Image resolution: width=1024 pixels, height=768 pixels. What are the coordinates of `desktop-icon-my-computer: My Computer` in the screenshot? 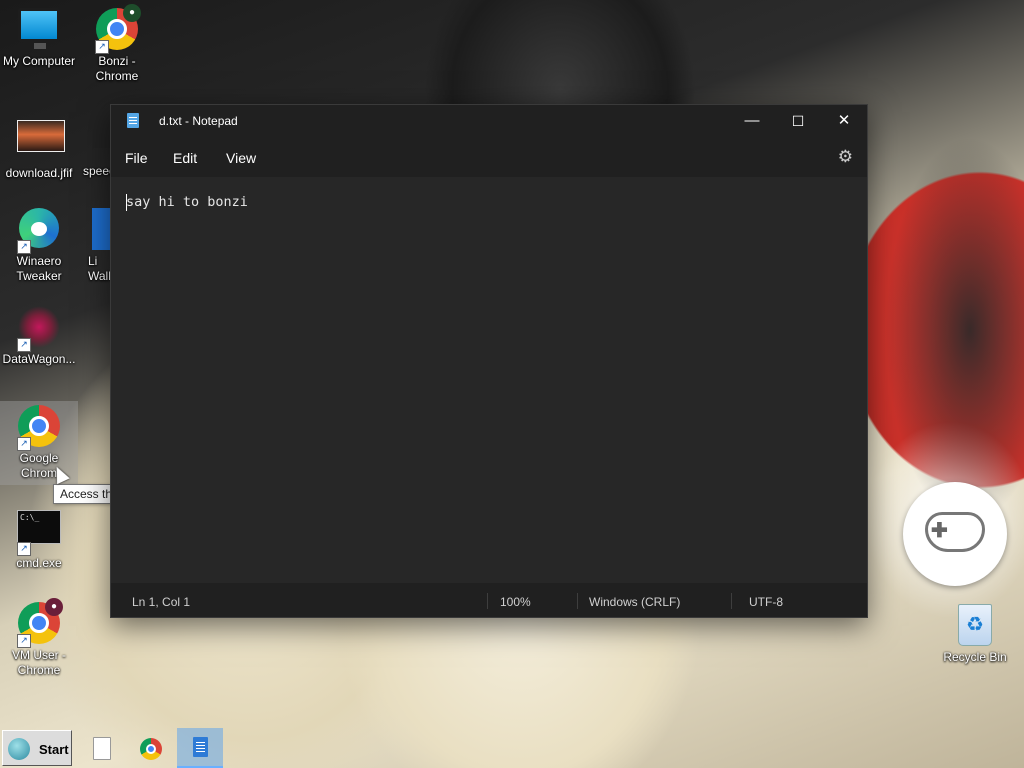 It's located at (39, 36).